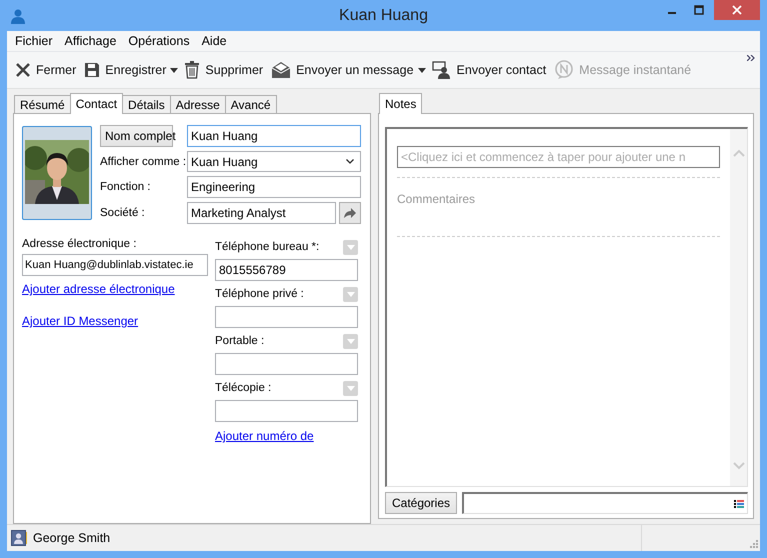 This screenshot has width=767, height=558. What do you see at coordinates (261, 213) in the screenshot?
I see `input-field: Marketing Analyst` at bounding box center [261, 213].